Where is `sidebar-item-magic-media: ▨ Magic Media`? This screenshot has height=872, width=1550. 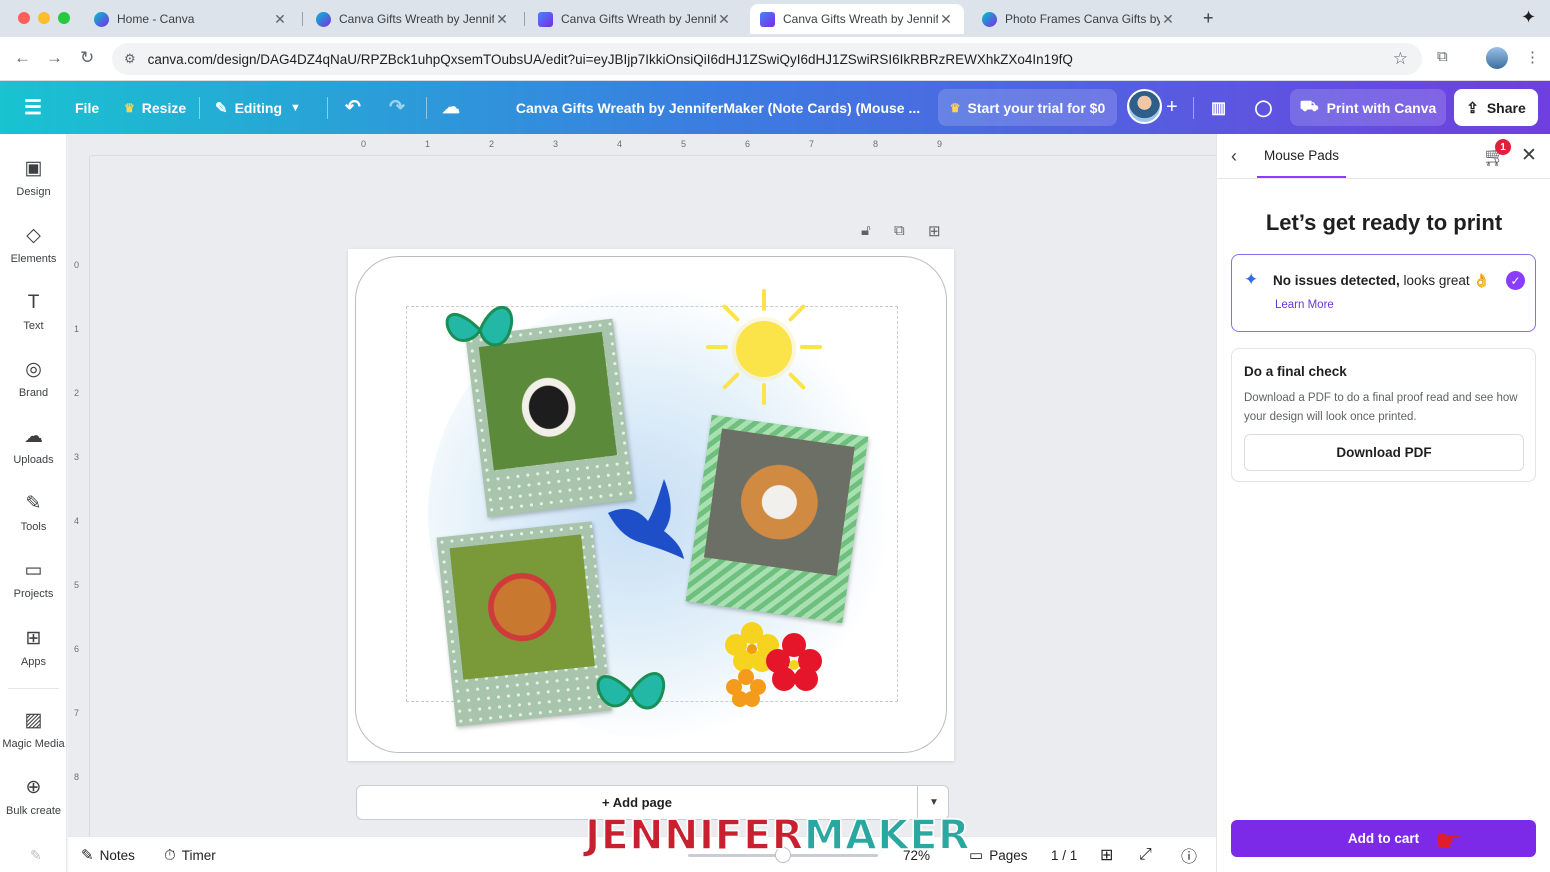 sidebar-item-magic-media: ▨ Magic Media is located at coordinates (33, 730).